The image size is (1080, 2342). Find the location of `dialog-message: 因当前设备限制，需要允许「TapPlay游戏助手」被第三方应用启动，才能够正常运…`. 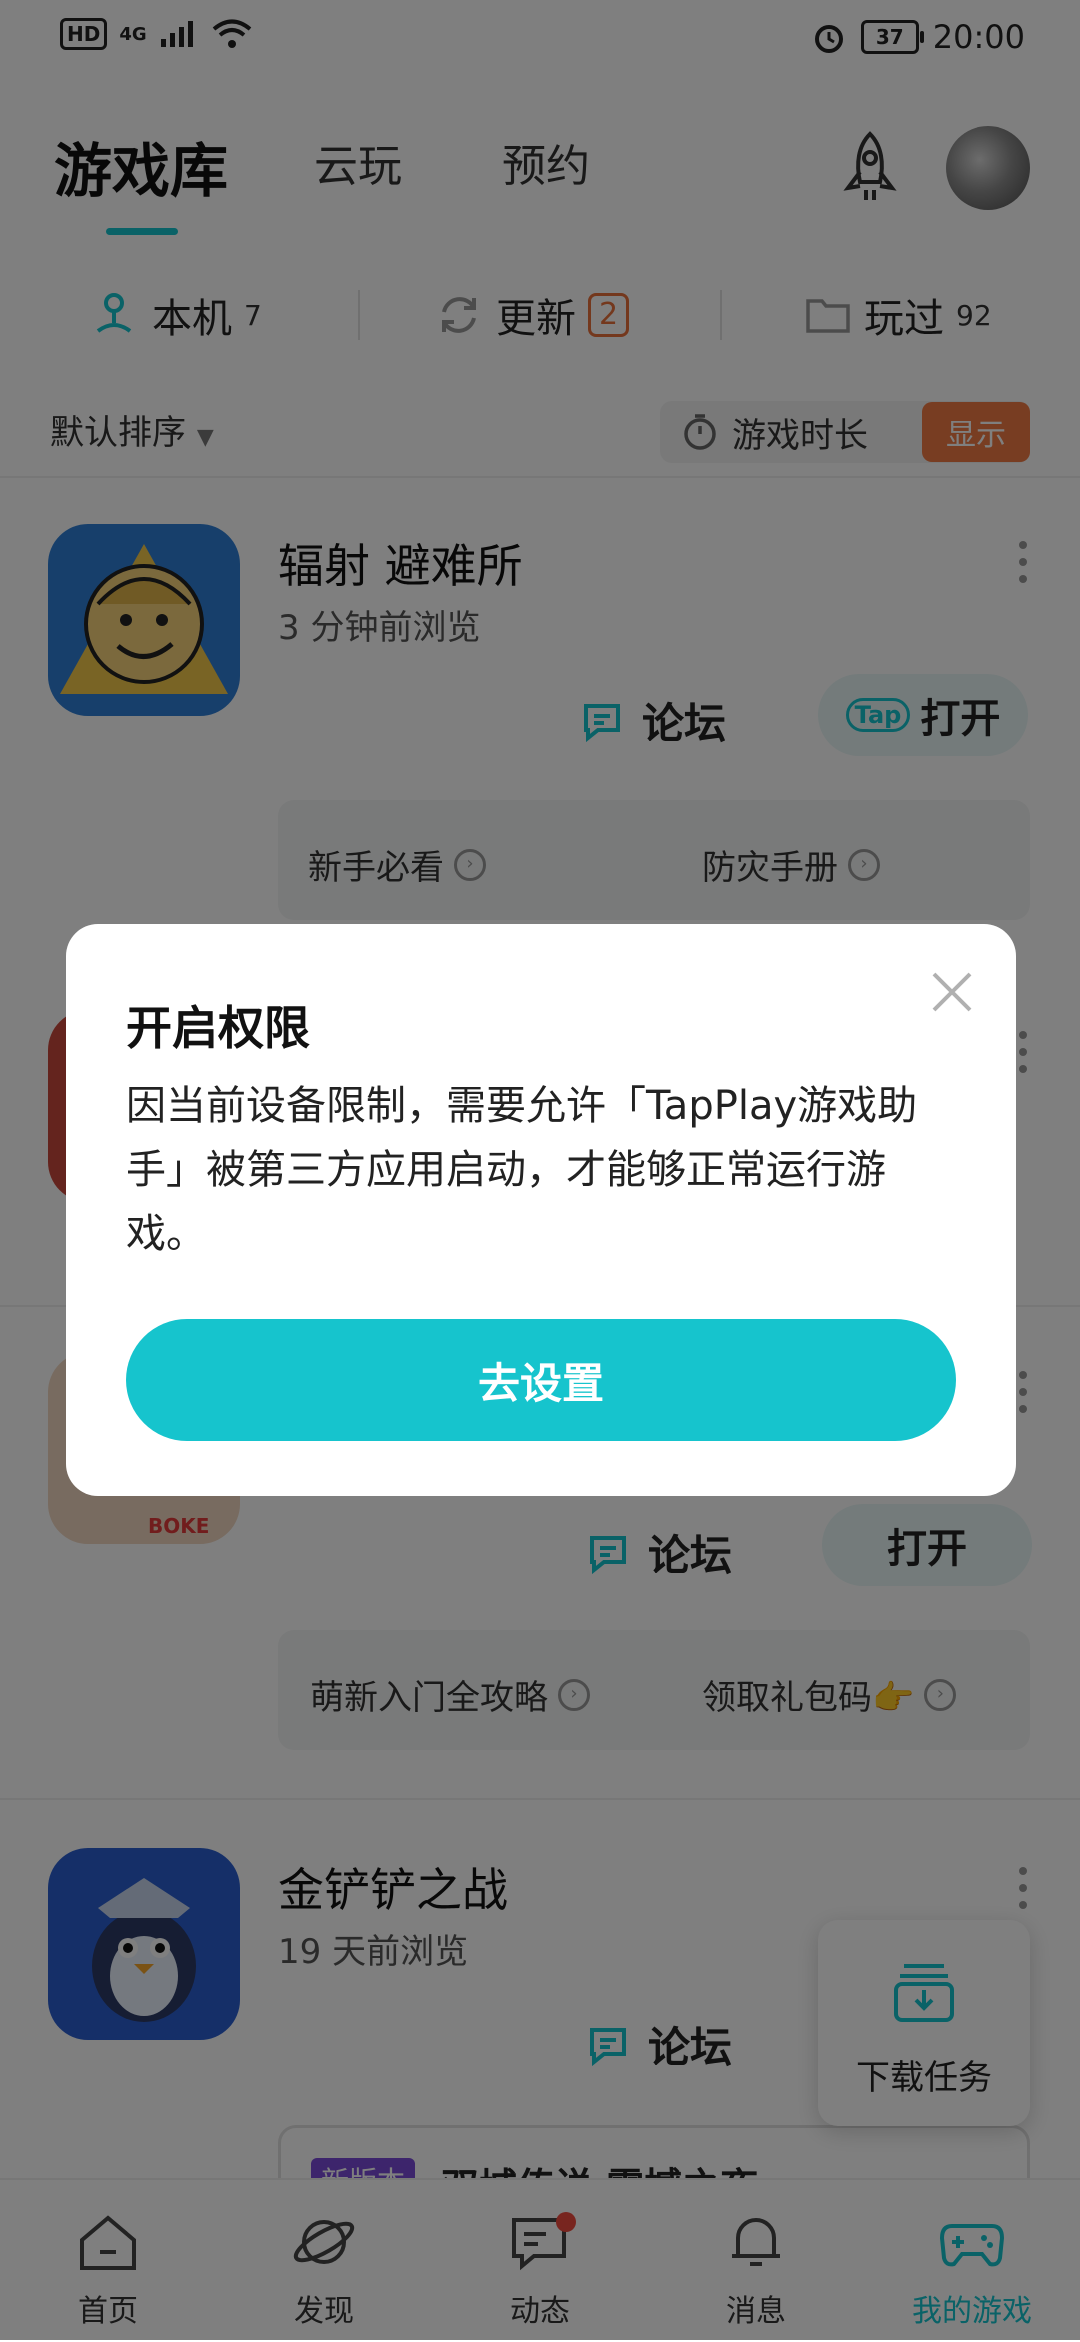

dialog-message: 因当前设备限制，需要允许「TapPlay游戏助手」被第三方应用启动，才能够正常运… is located at coordinates (522, 1170).